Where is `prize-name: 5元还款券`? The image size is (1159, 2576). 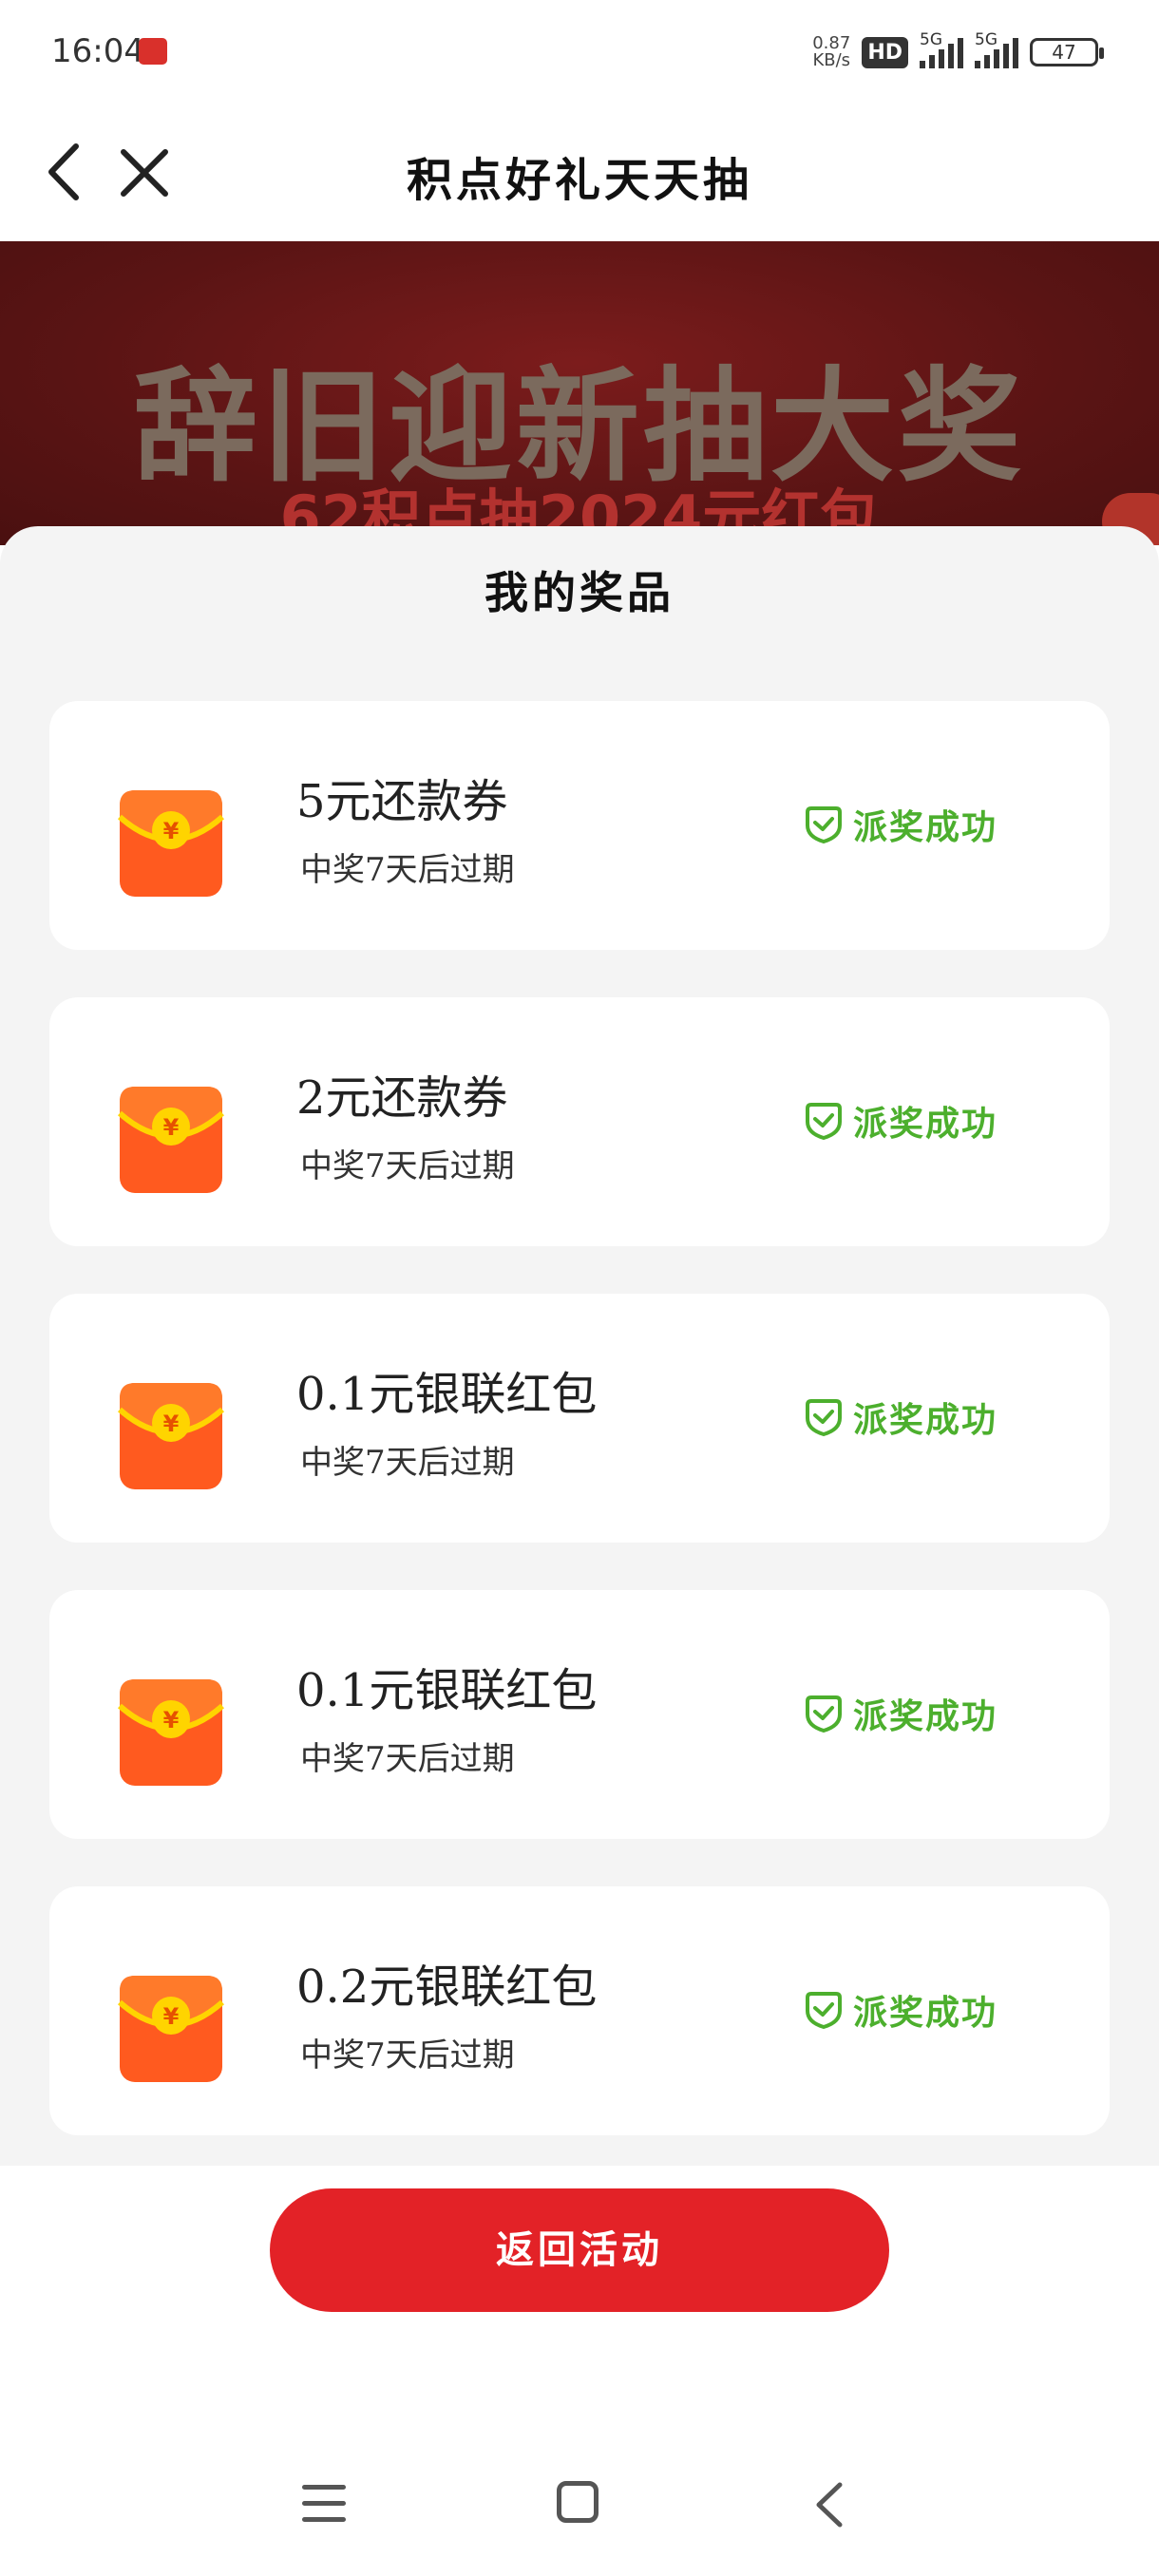
prize-name: 5元还款券 is located at coordinates (402, 801).